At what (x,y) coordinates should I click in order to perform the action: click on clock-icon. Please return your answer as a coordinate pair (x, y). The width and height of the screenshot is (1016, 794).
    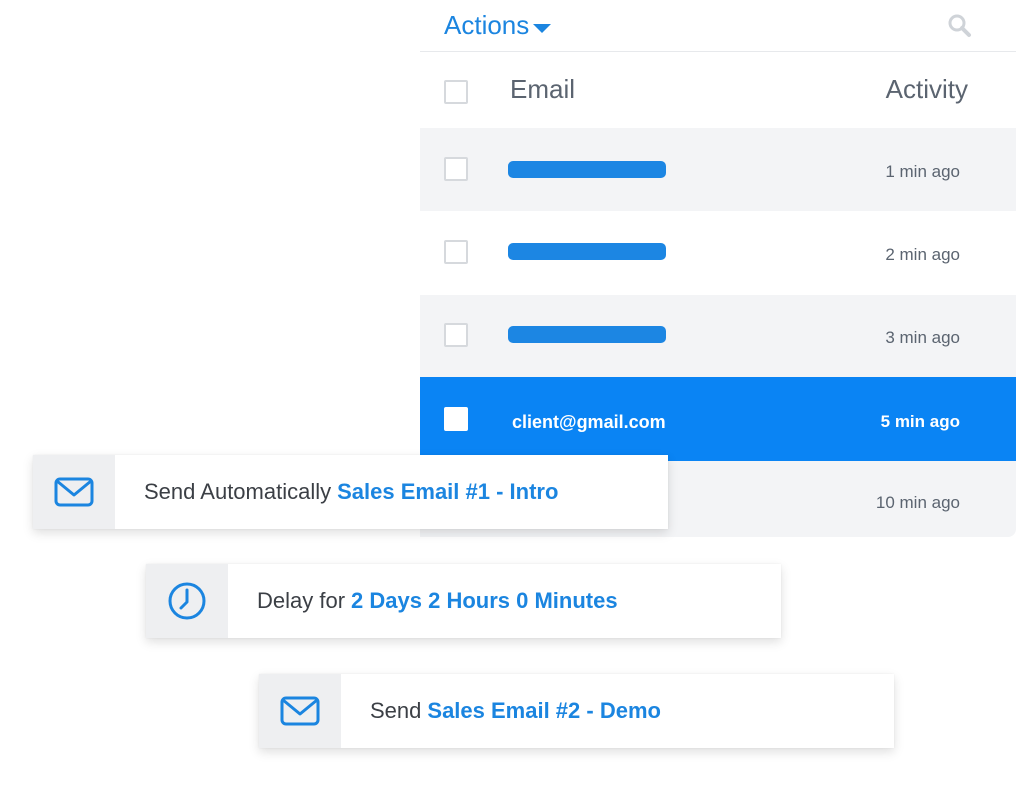
    Looking at the image, I should click on (187, 601).